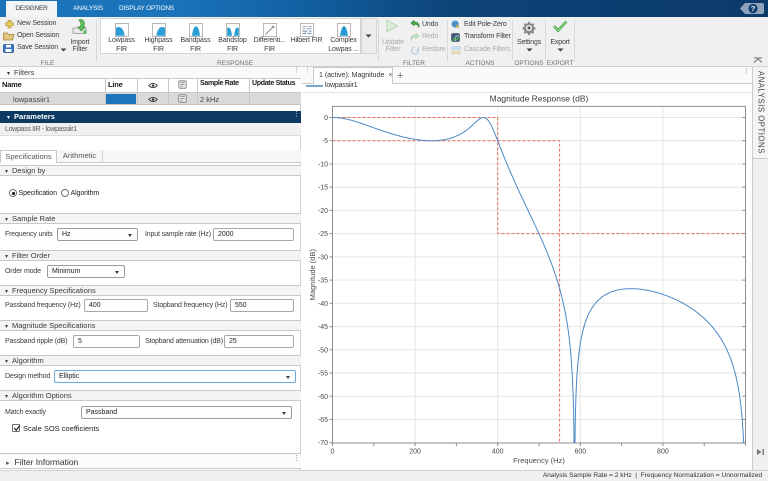  Describe the element at coordinates (323, 327) in the screenshot. I see `svg-text: -45` at that location.